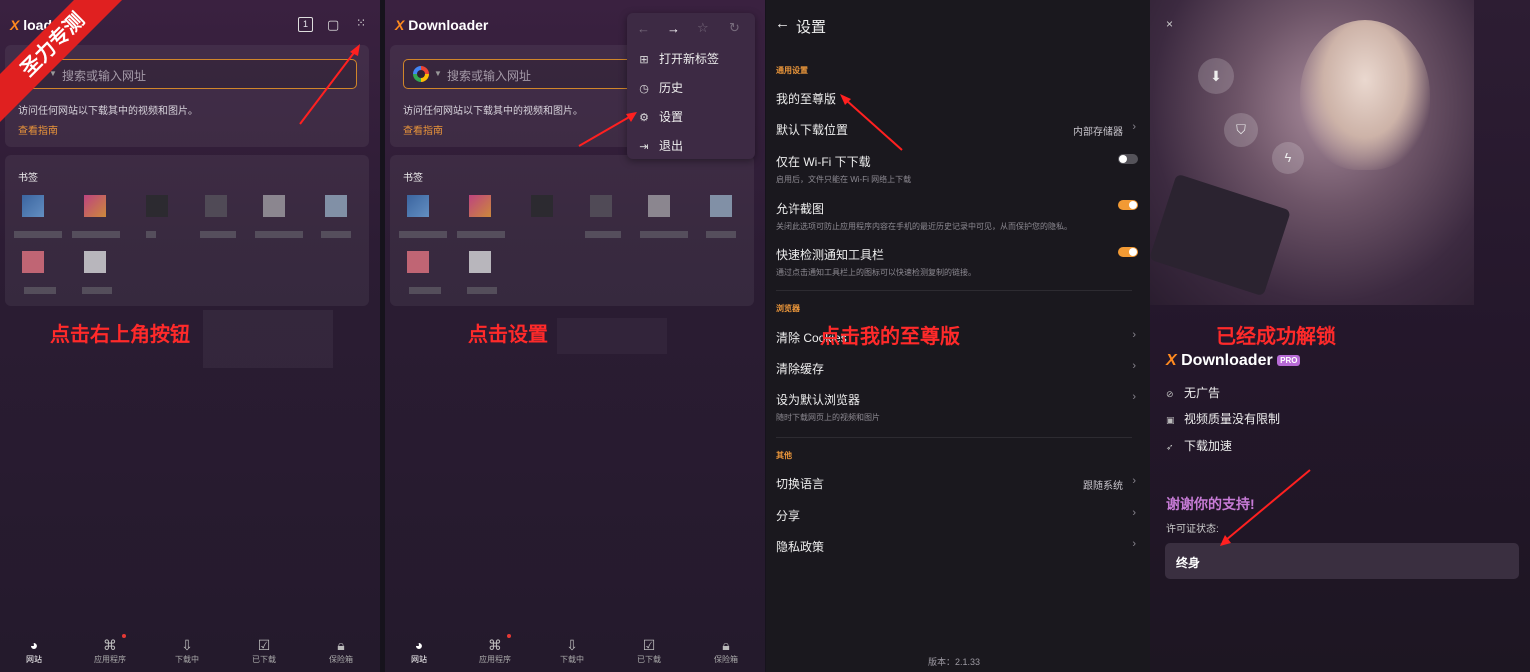  Describe the element at coordinates (509, 636) in the screenshot. I see `notification-dot` at that location.